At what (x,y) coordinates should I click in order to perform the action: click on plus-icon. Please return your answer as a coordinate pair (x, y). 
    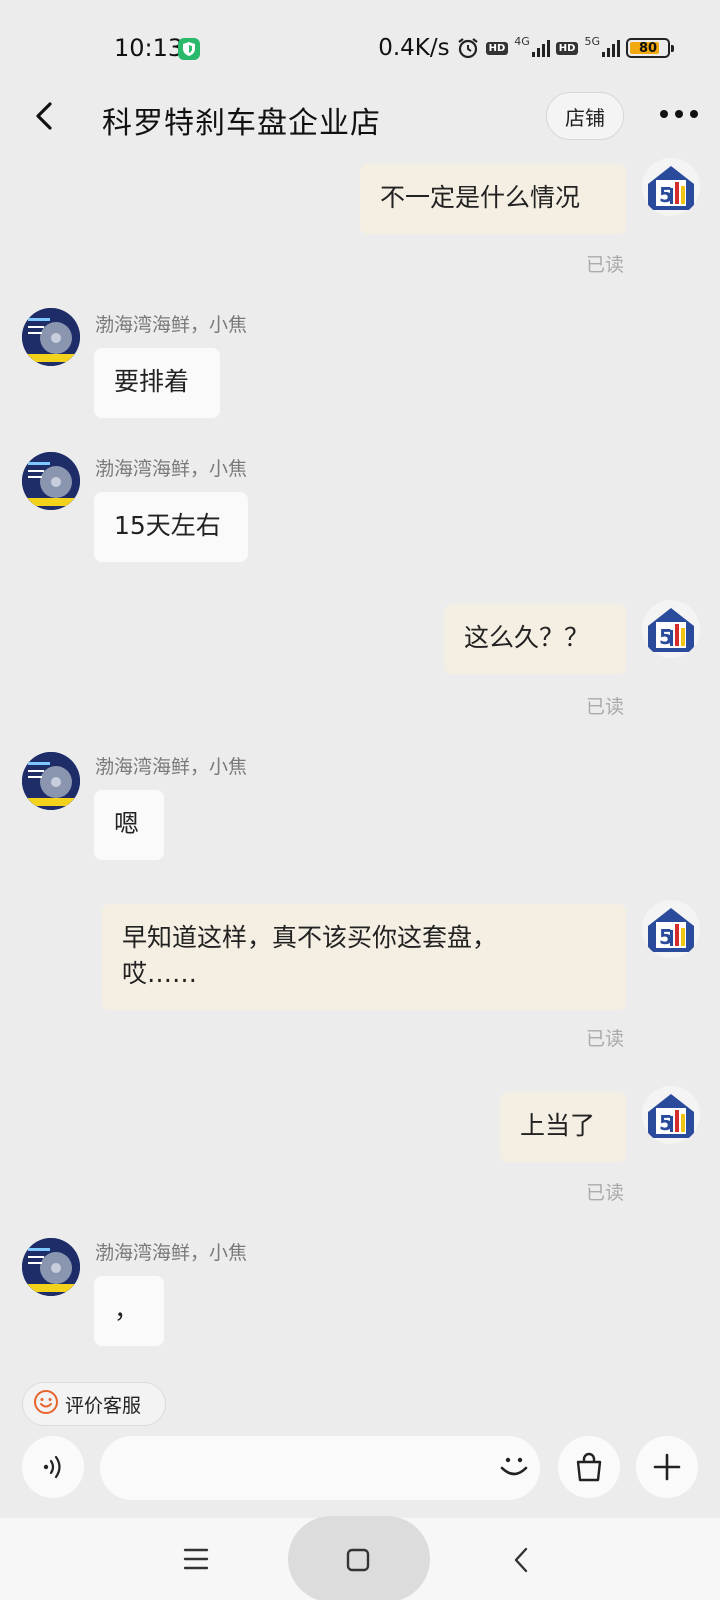
    Looking at the image, I should click on (667, 1467).